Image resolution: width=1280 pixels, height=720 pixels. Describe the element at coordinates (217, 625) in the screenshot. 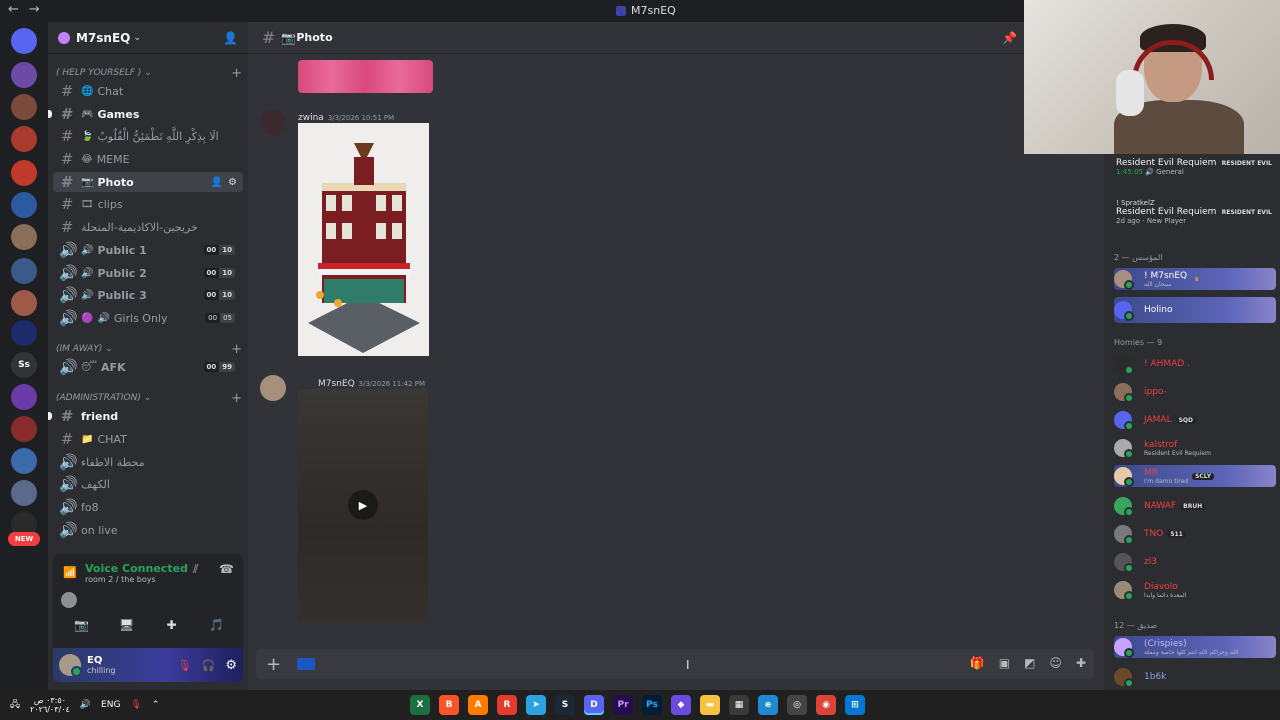

I see `soundboard-icon: 🎵` at that location.